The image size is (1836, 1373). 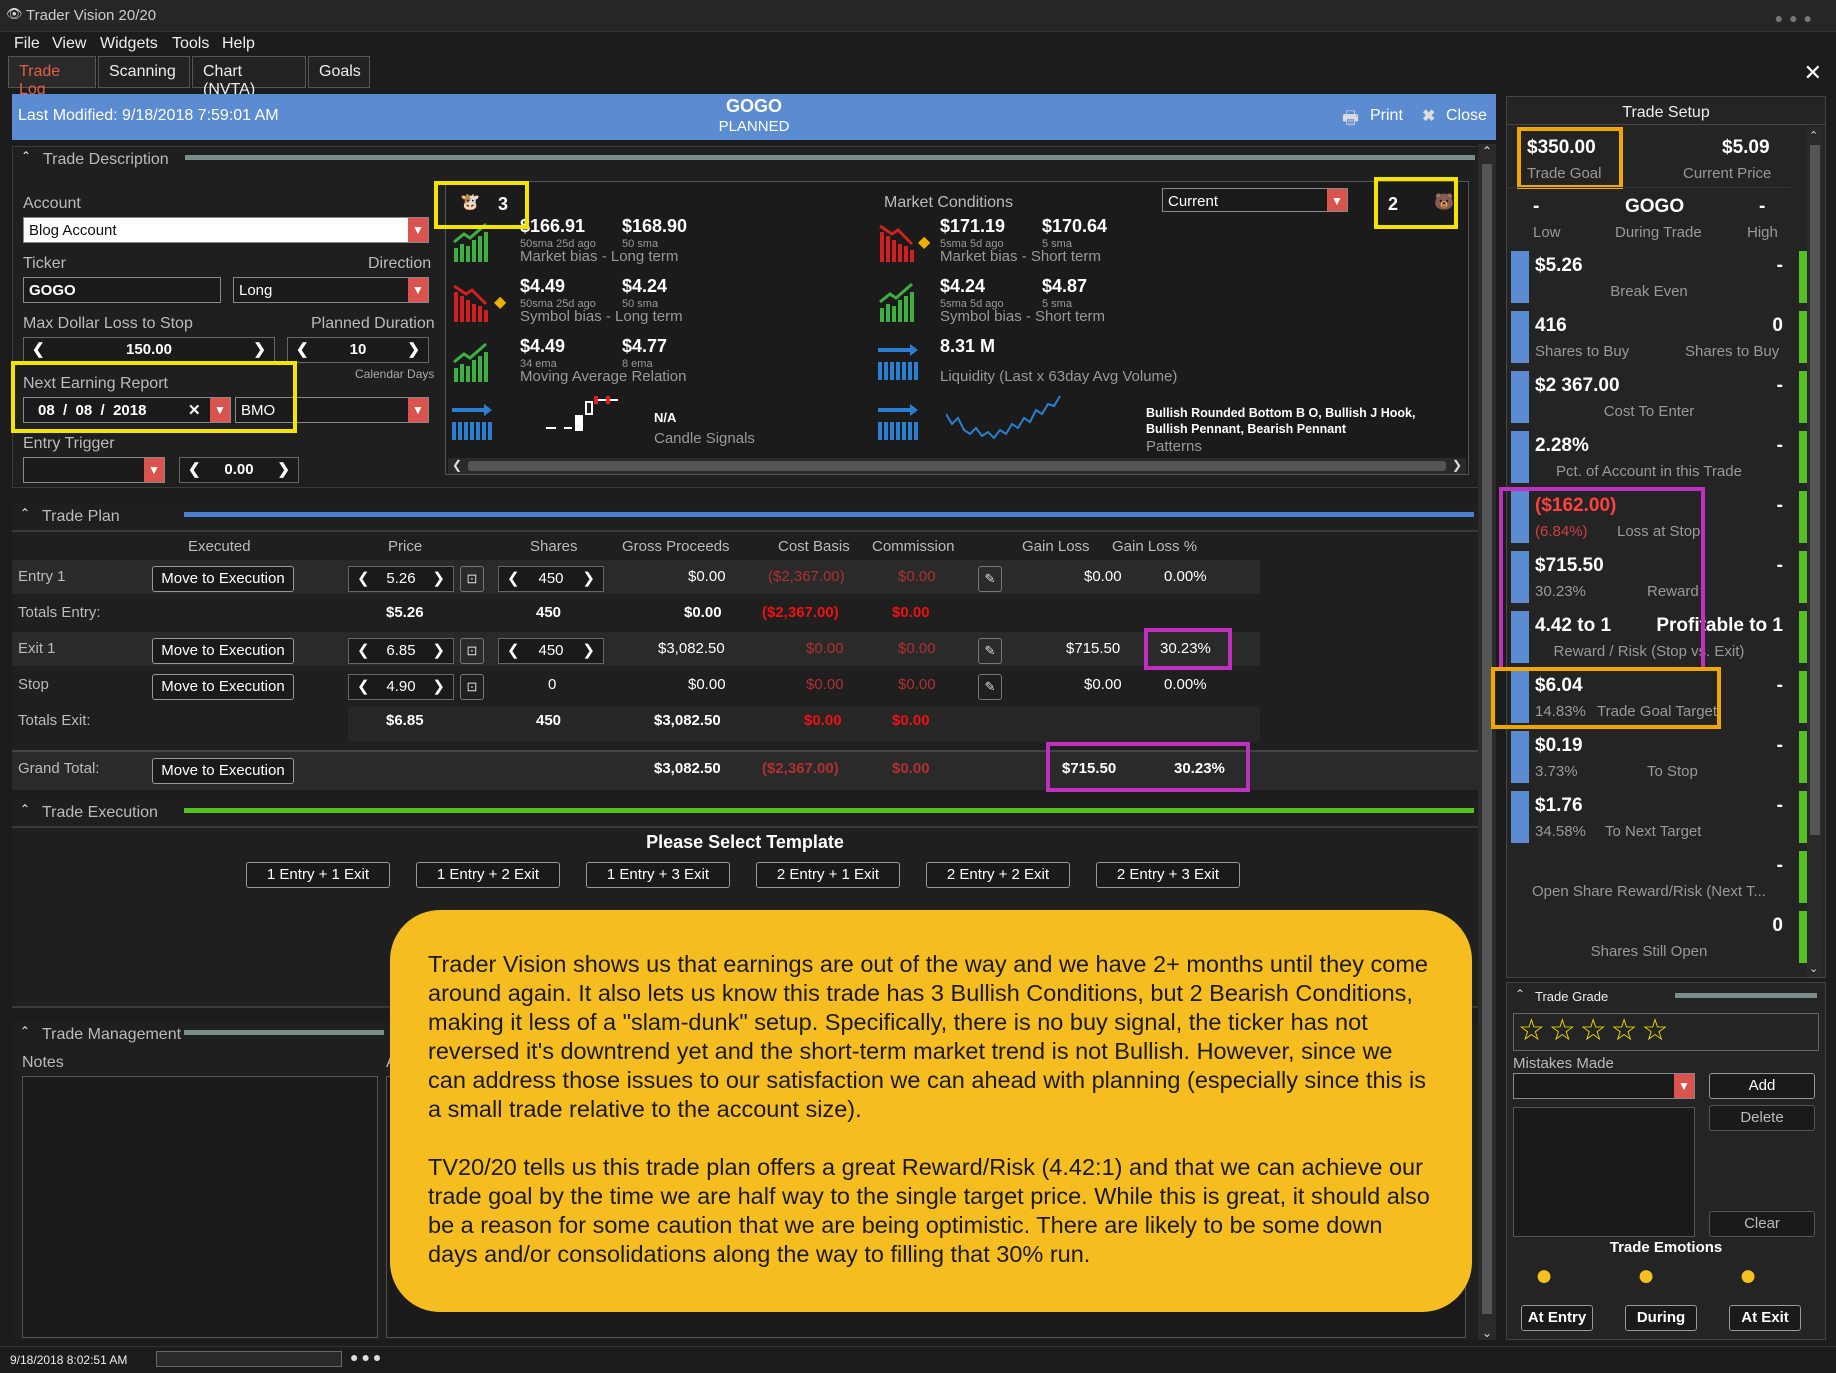 I want to click on candle-icon, so click(x=582, y=416).